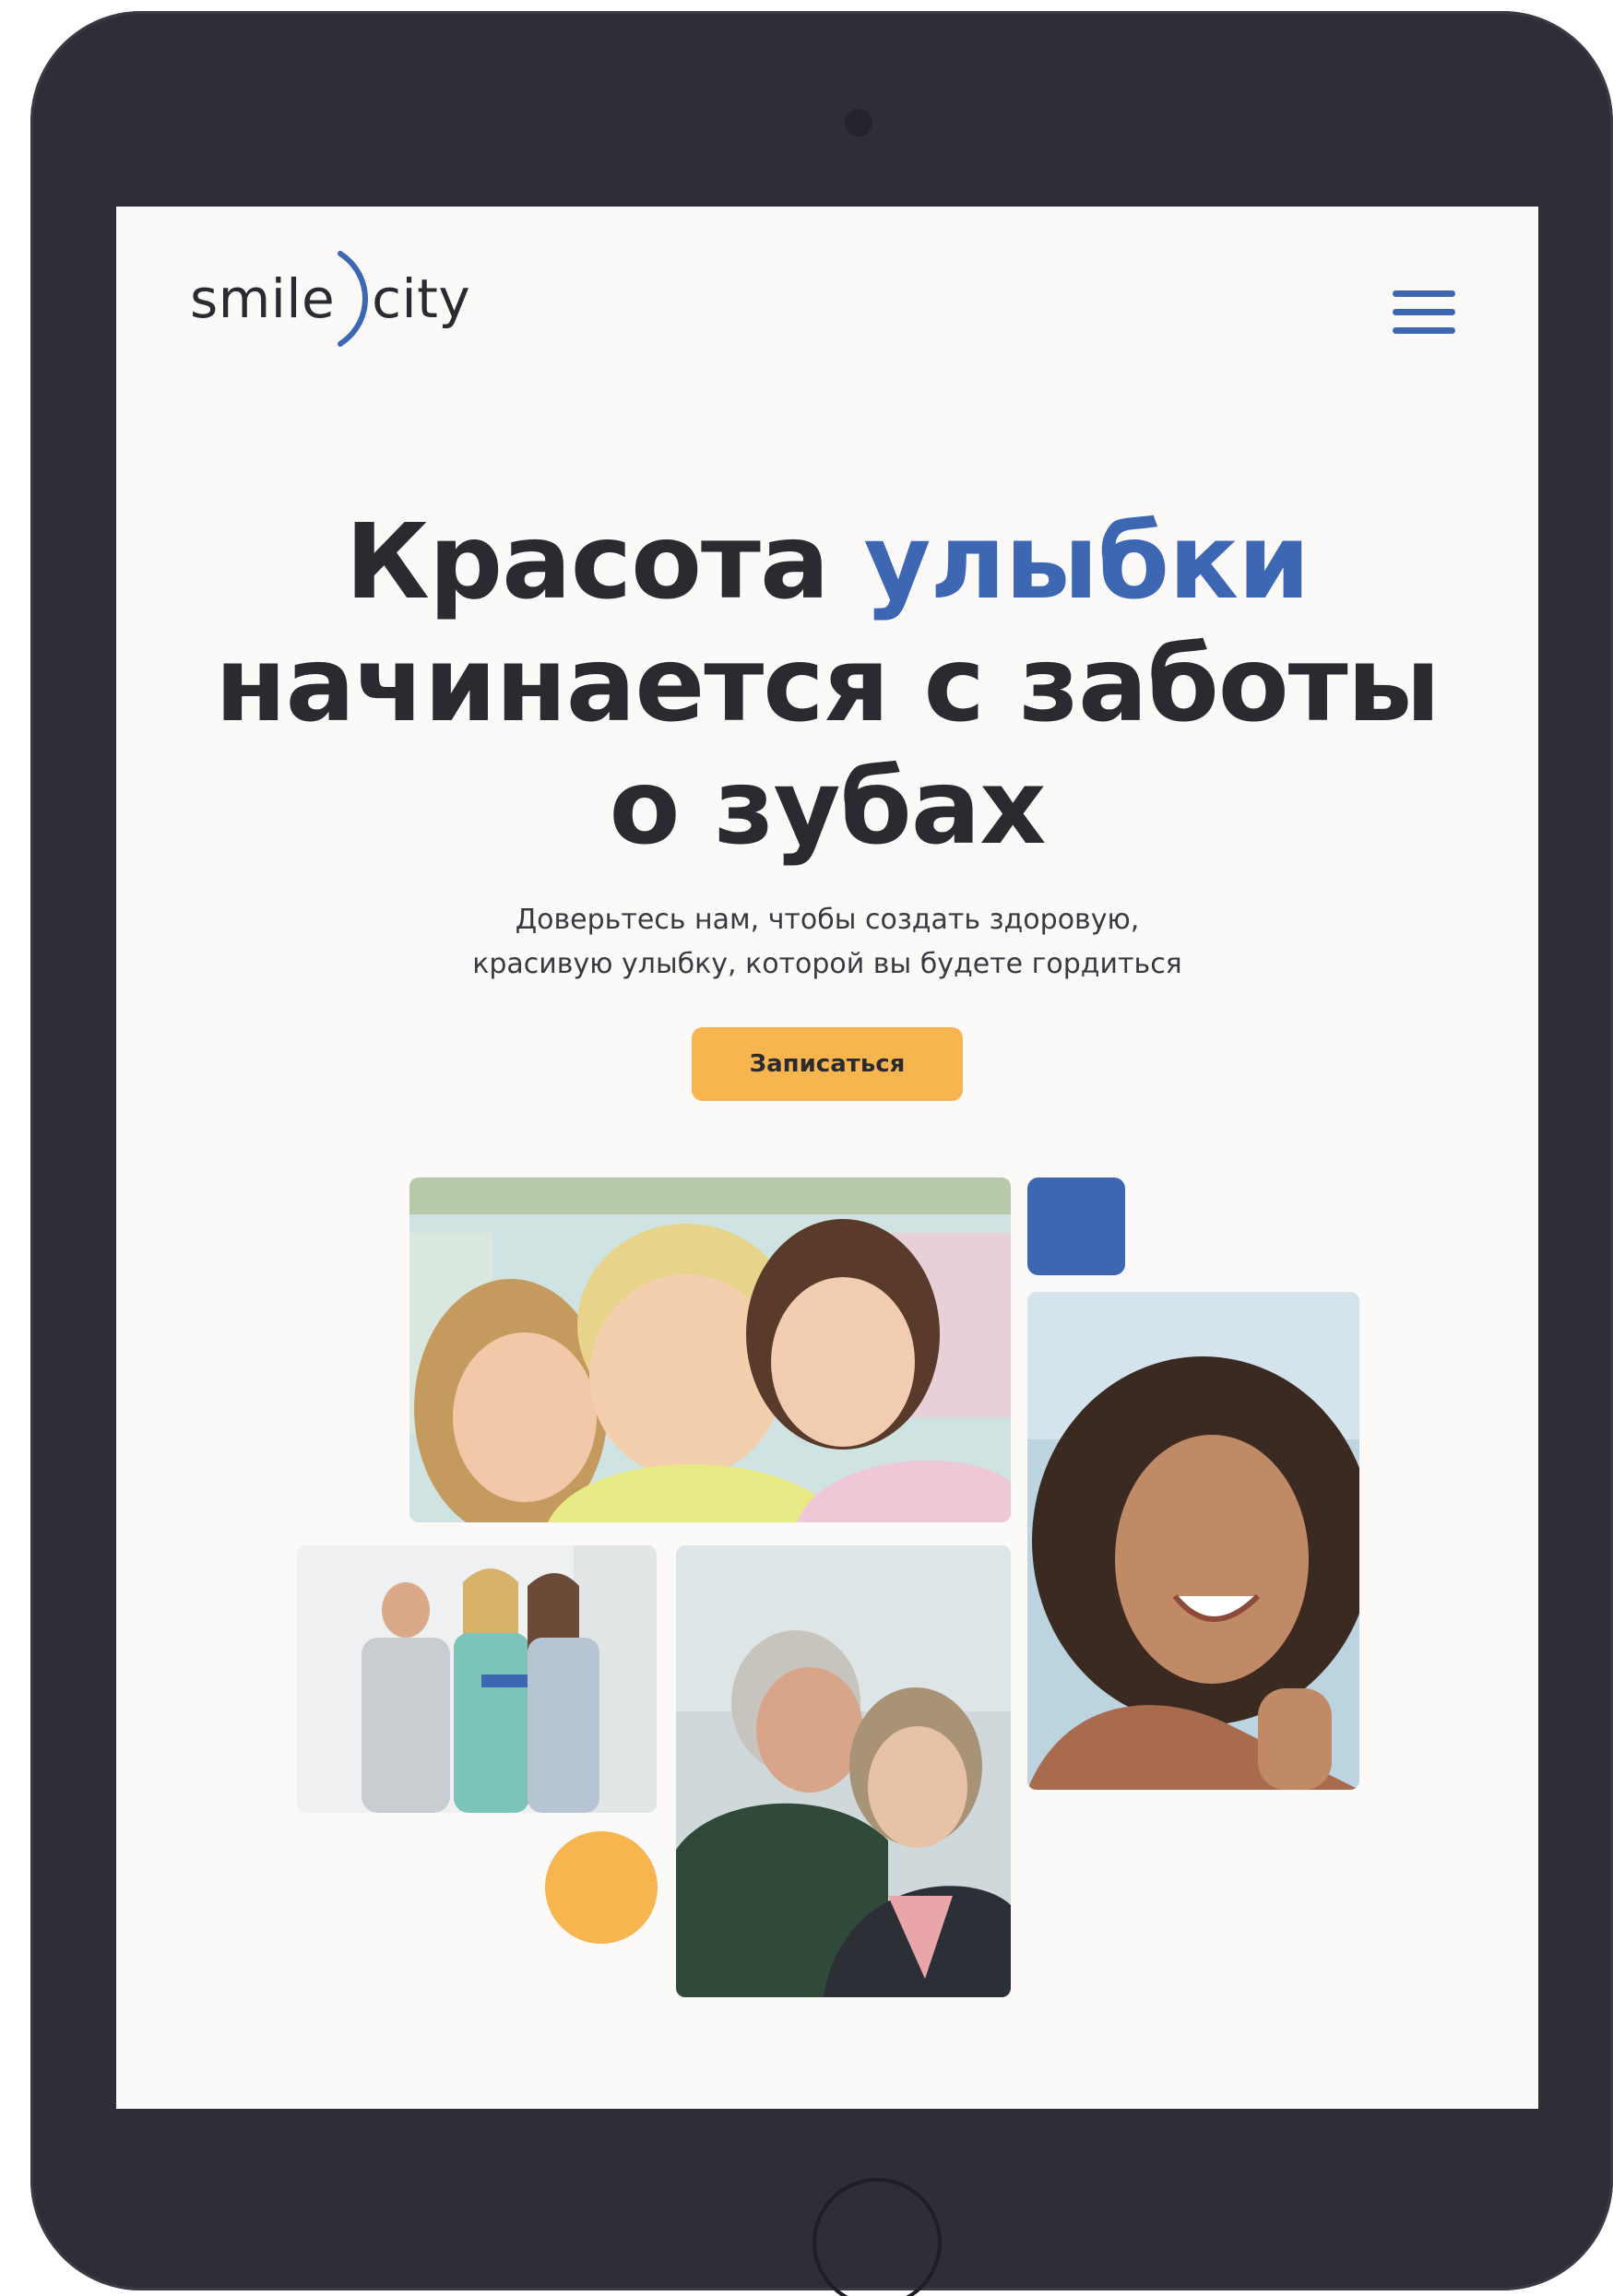  I want to click on photo-smiling-woman, so click(1193, 1541).